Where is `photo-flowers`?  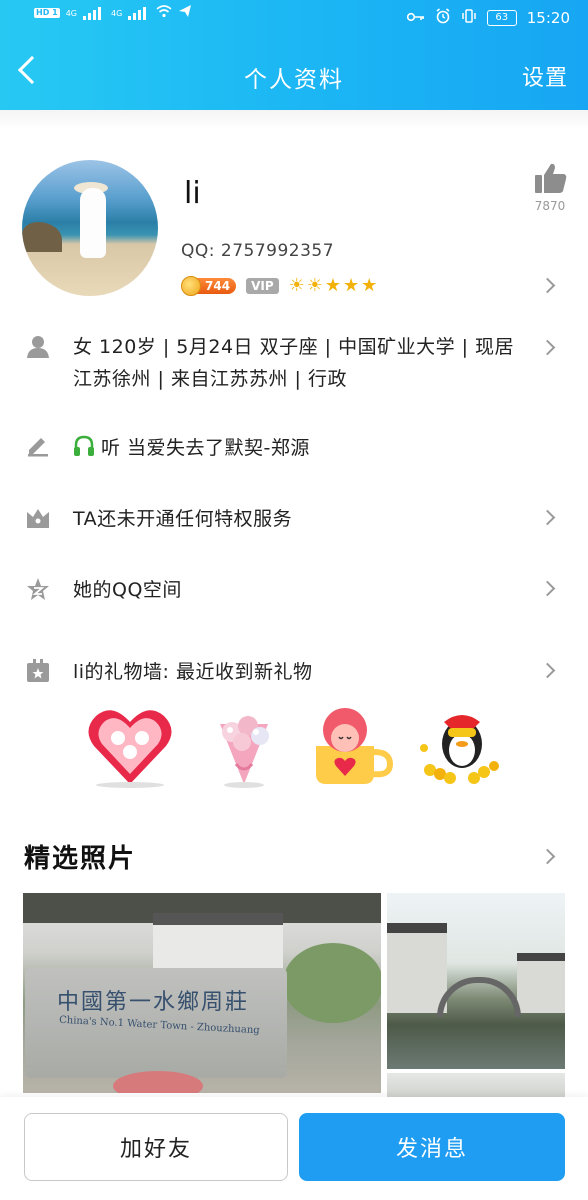 photo-flowers is located at coordinates (158, 1082).